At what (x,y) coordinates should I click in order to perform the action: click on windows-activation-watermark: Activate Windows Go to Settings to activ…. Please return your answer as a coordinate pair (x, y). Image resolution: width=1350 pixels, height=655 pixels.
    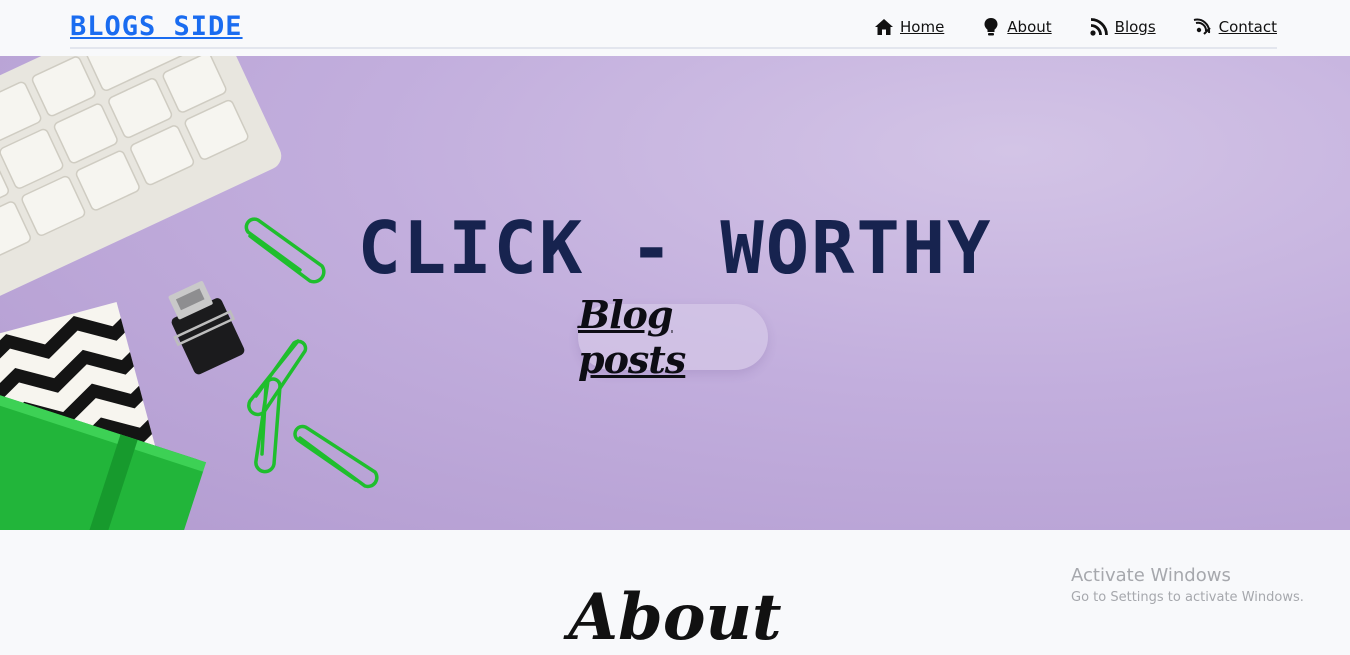
    Looking at the image, I should click on (1187, 585).